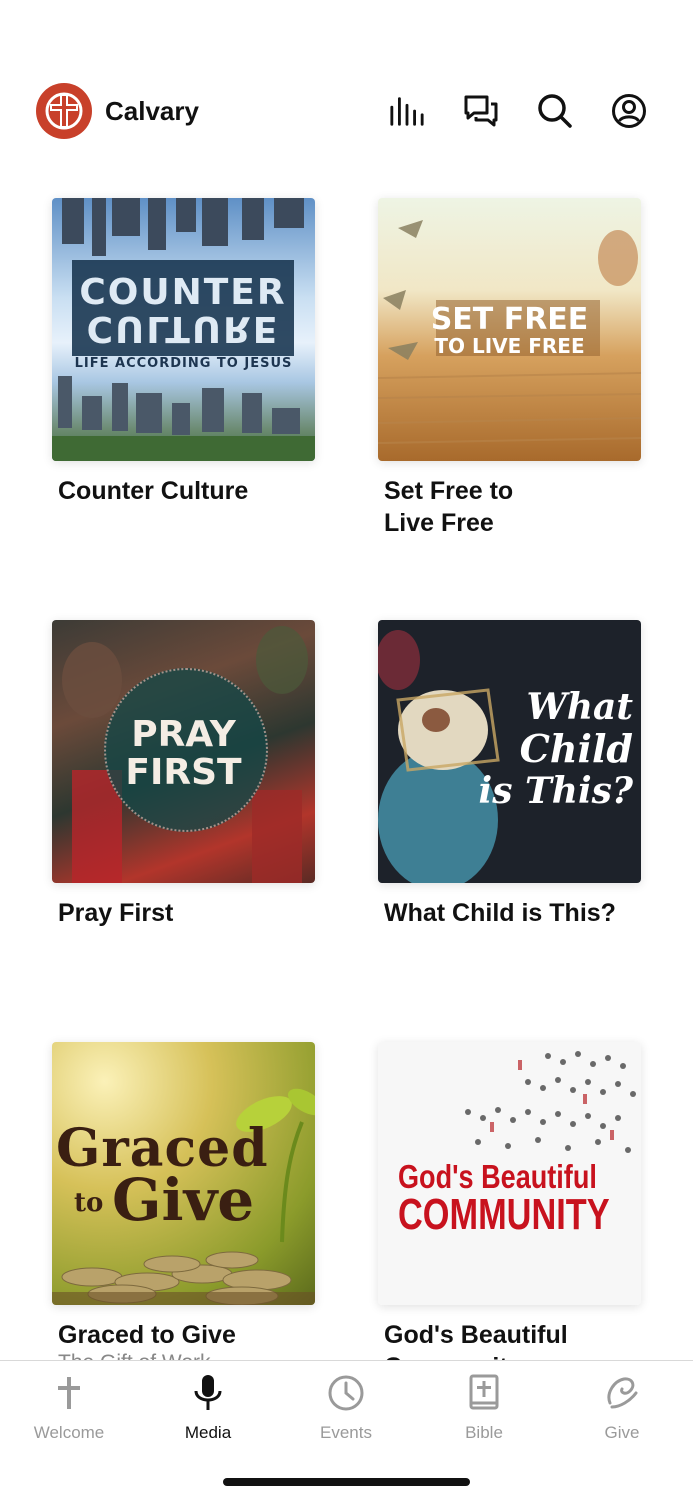 The image size is (693, 1500). What do you see at coordinates (183, 751) in the screenshot?
I see `series-artwork: PRAY FIRST` at bounding box center [183, 751].